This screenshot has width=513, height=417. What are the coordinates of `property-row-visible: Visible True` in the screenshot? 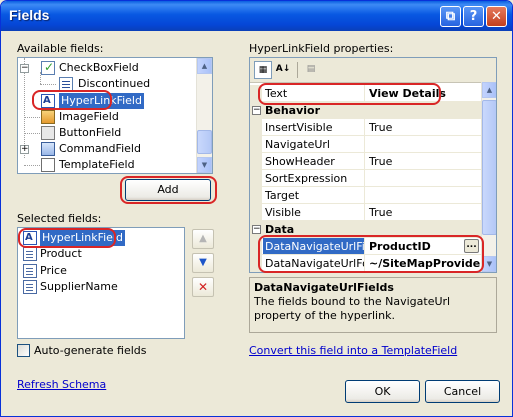 It's located at (365, 212).